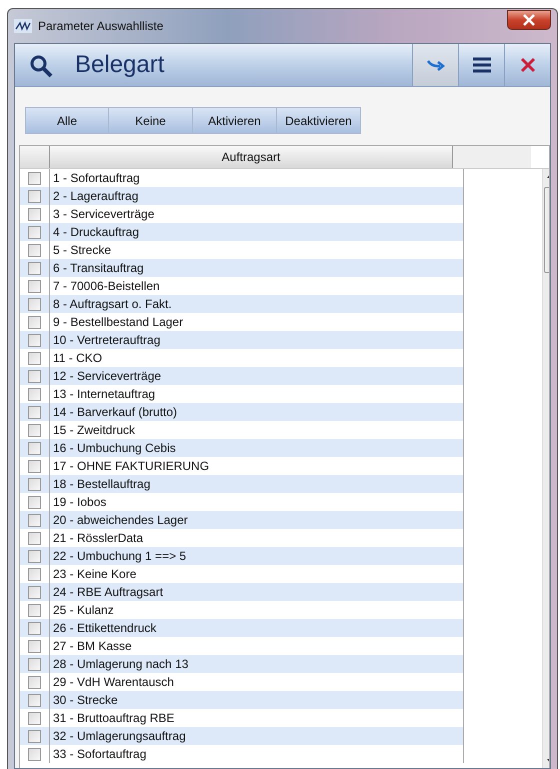  I want to click on close-window-button, so click(529, 20).